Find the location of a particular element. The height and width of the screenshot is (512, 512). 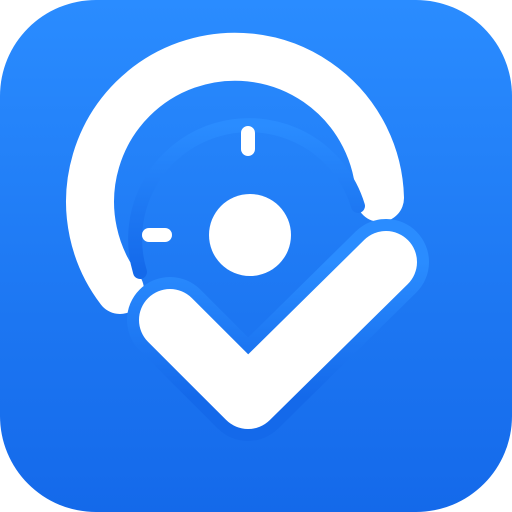

crosshair-left-tick is located at coordinates (157, 235).